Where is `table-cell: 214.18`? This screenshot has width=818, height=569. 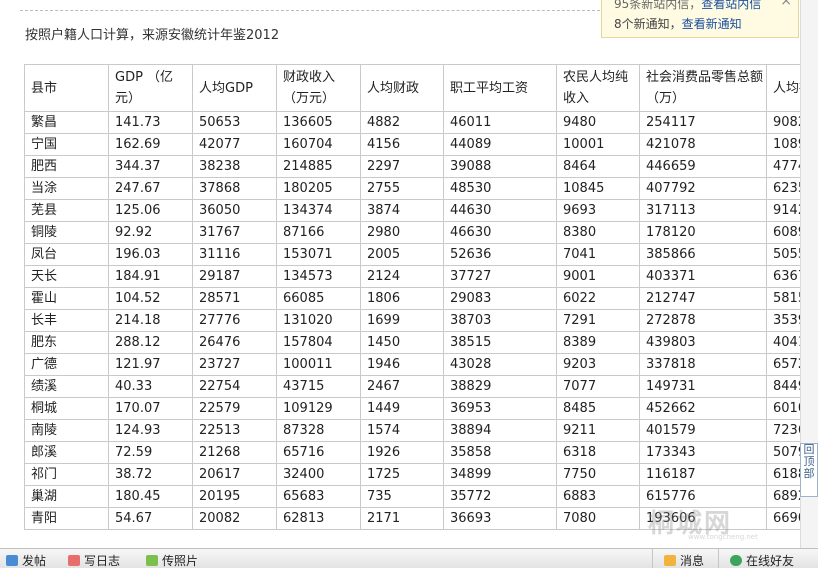 table-cell: 214.18 is located at coordinates (150, 320).